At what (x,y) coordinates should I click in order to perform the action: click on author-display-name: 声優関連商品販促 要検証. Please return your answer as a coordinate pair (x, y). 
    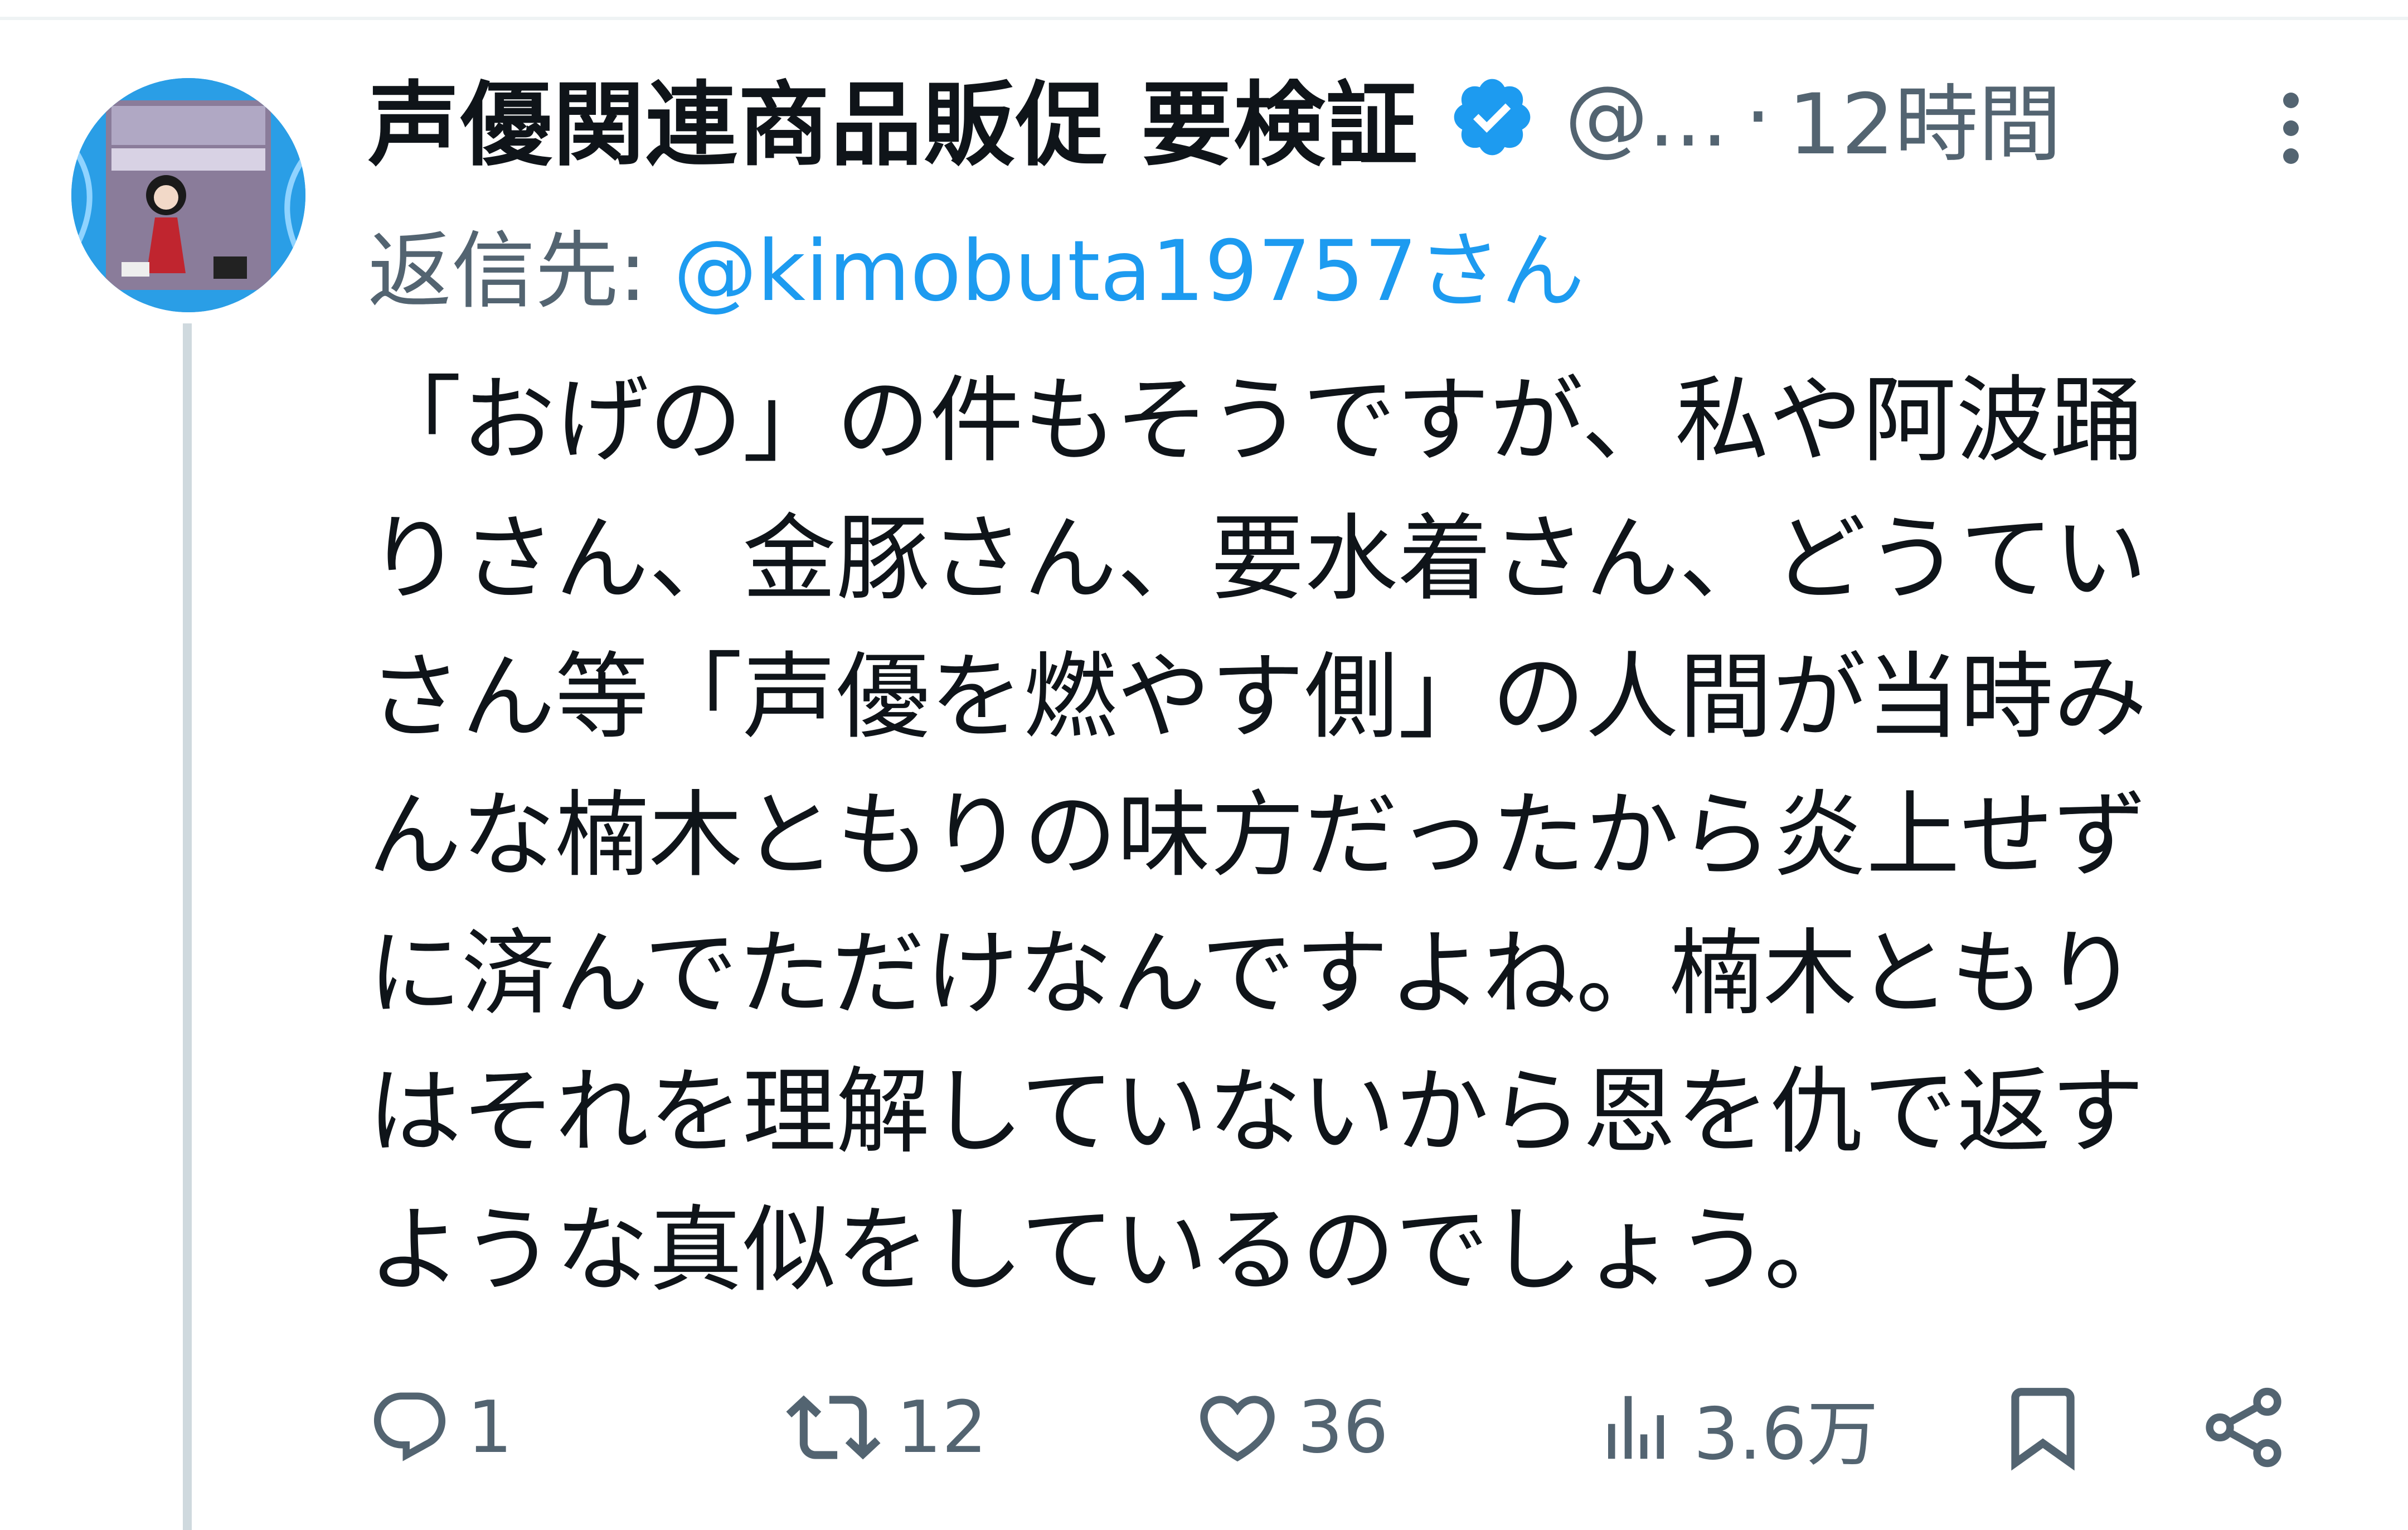
    Looking at the image, I should click on (894, 117).